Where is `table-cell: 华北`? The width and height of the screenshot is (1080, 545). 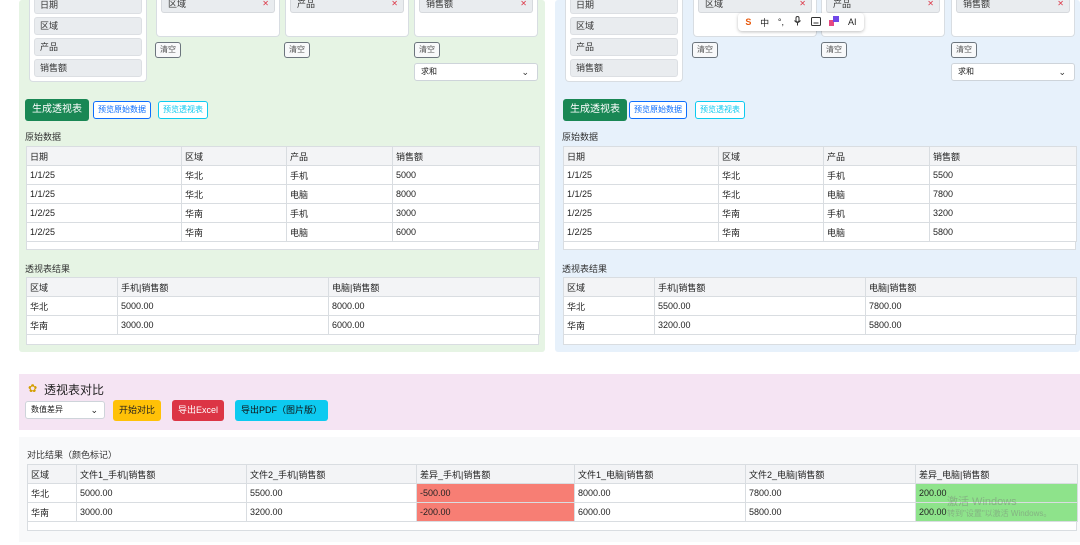
table-cell: 华北 is located at coordinates (52, 493).